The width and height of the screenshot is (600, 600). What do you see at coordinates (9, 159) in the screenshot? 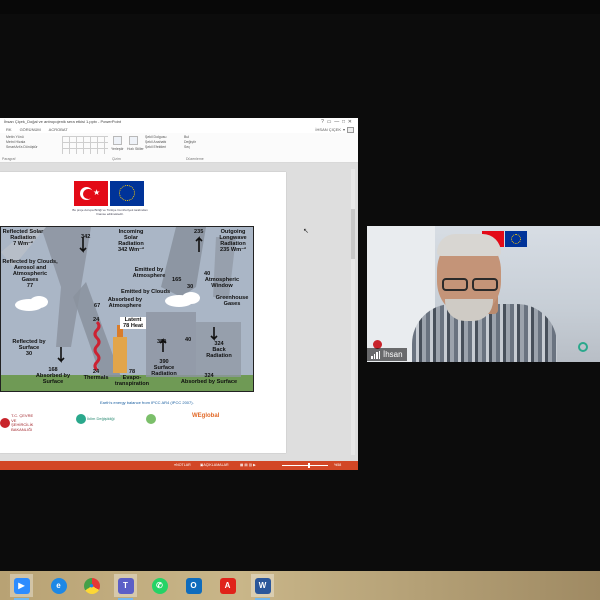
I see `group-label-paragraph: Paragraf` at bounding box center [9, 159].